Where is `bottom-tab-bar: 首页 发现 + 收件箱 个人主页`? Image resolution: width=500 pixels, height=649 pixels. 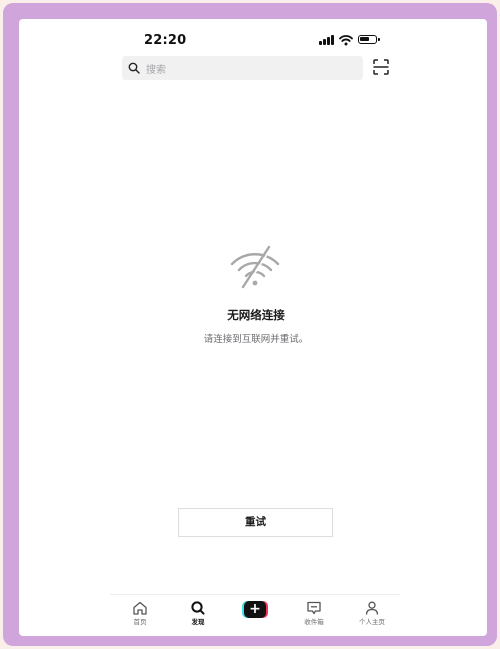
bottom-tab-bar: 首页 发现 + 收件箱 个人主页 is located at coordinates (255, 615).